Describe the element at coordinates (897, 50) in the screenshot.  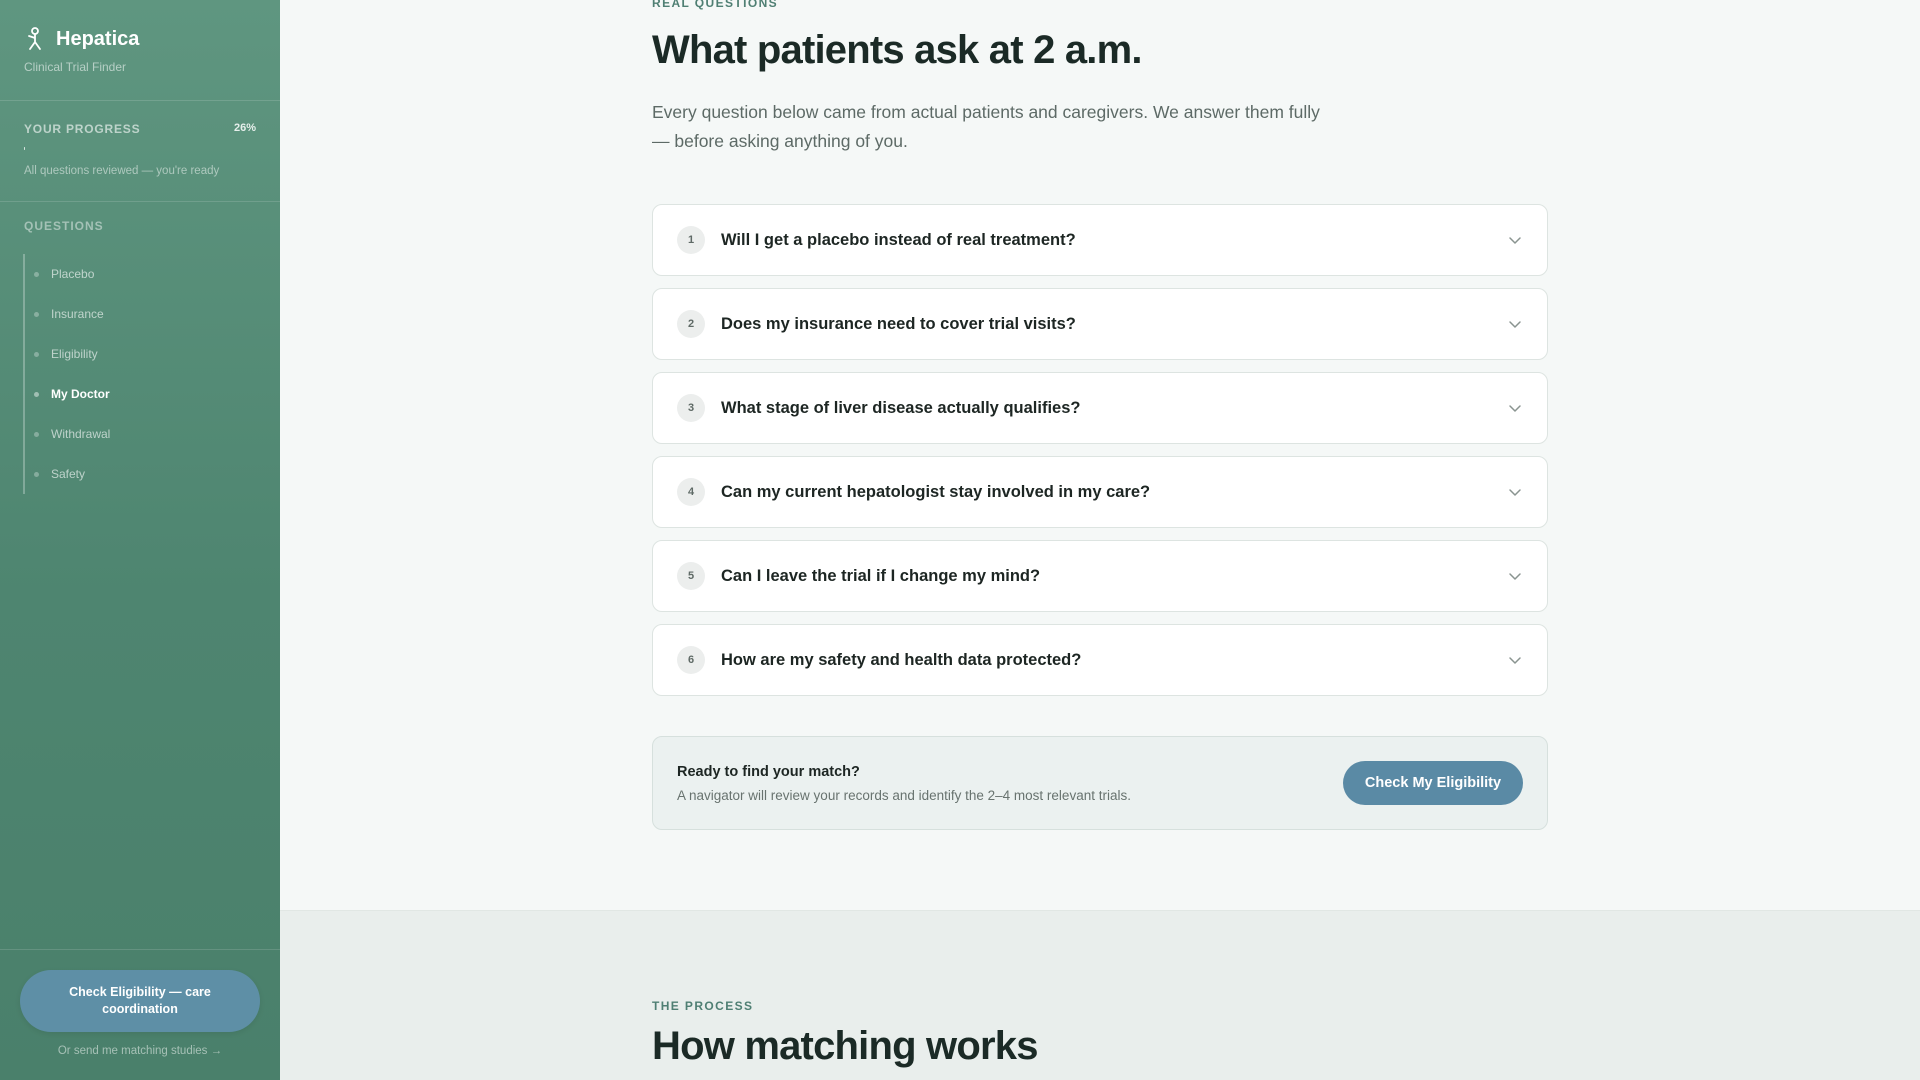
I see `page-title: What patients ask at 2 a.m.` at that location.